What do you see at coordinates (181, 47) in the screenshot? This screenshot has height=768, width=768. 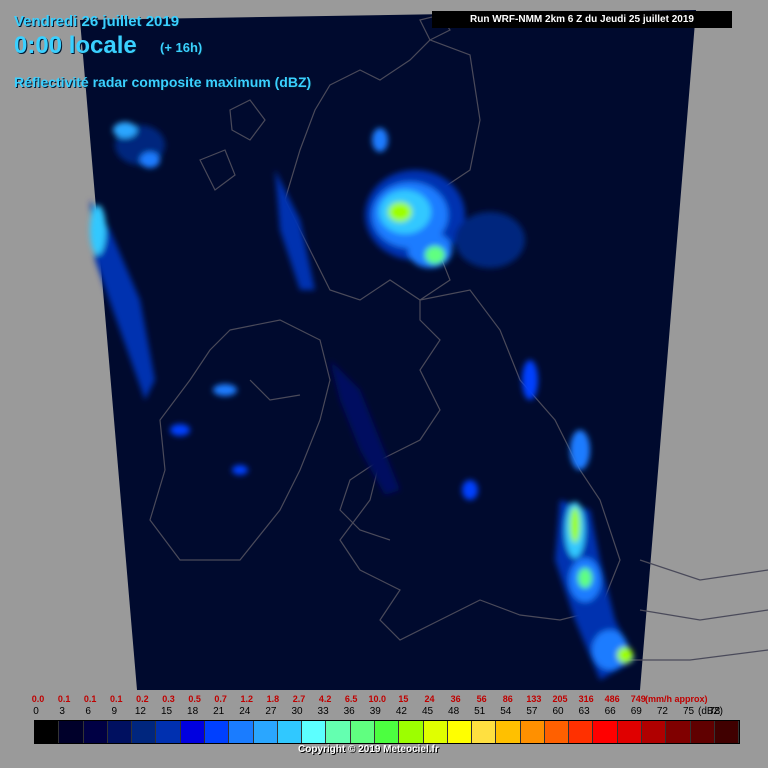 I see `forecast-offset: (+ 16h)` at bounding box center [181, 47].